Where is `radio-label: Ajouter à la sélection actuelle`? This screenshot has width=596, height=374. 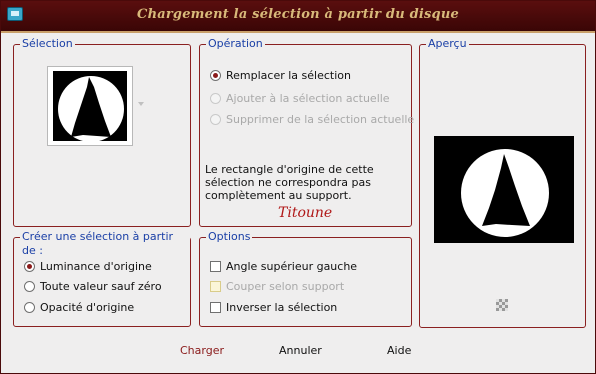
radio-label: Ajouter à la sélection actuelle is located at coordinates (308, 98).